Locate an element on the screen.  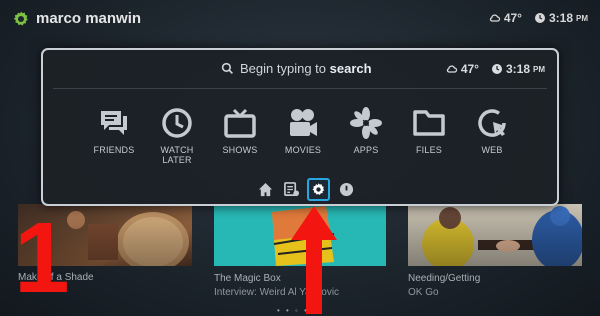
power-icon is located at coordinates (346, 189).